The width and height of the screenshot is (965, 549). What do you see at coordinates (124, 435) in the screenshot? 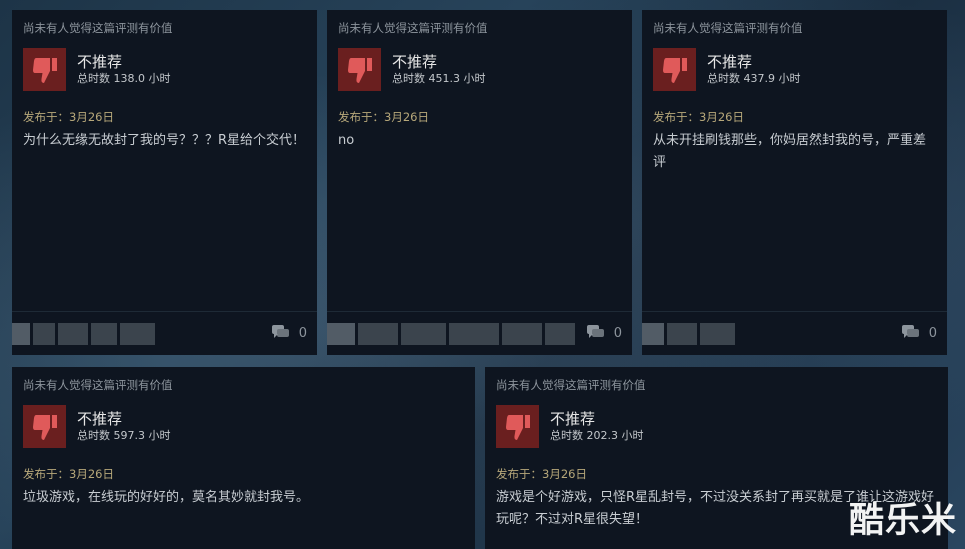
I see `total-hours: 总时数 597.3 小时` at bounding box center [124, 435].